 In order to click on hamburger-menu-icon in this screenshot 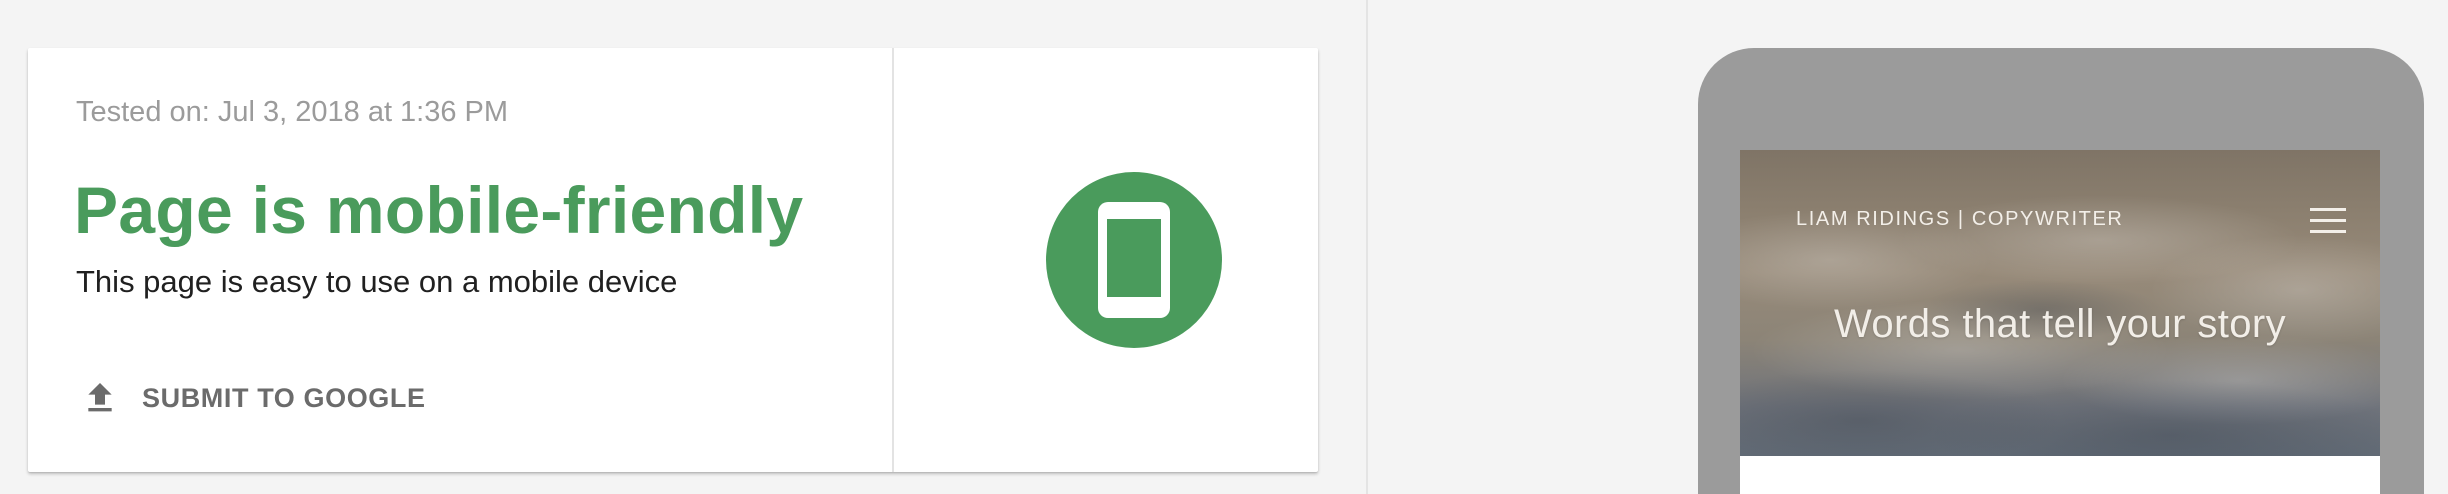, I will do `click(2329, 221)`.